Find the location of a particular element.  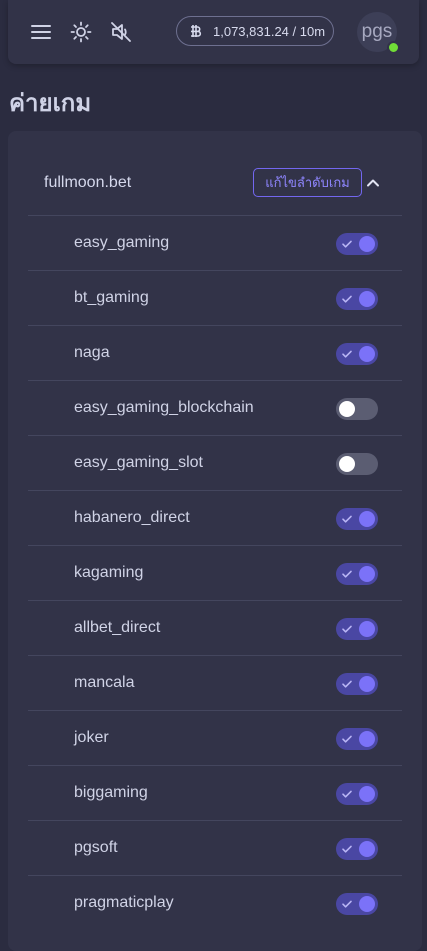

list-item: easy_gaming_slot is located at coordinates (215, 462).